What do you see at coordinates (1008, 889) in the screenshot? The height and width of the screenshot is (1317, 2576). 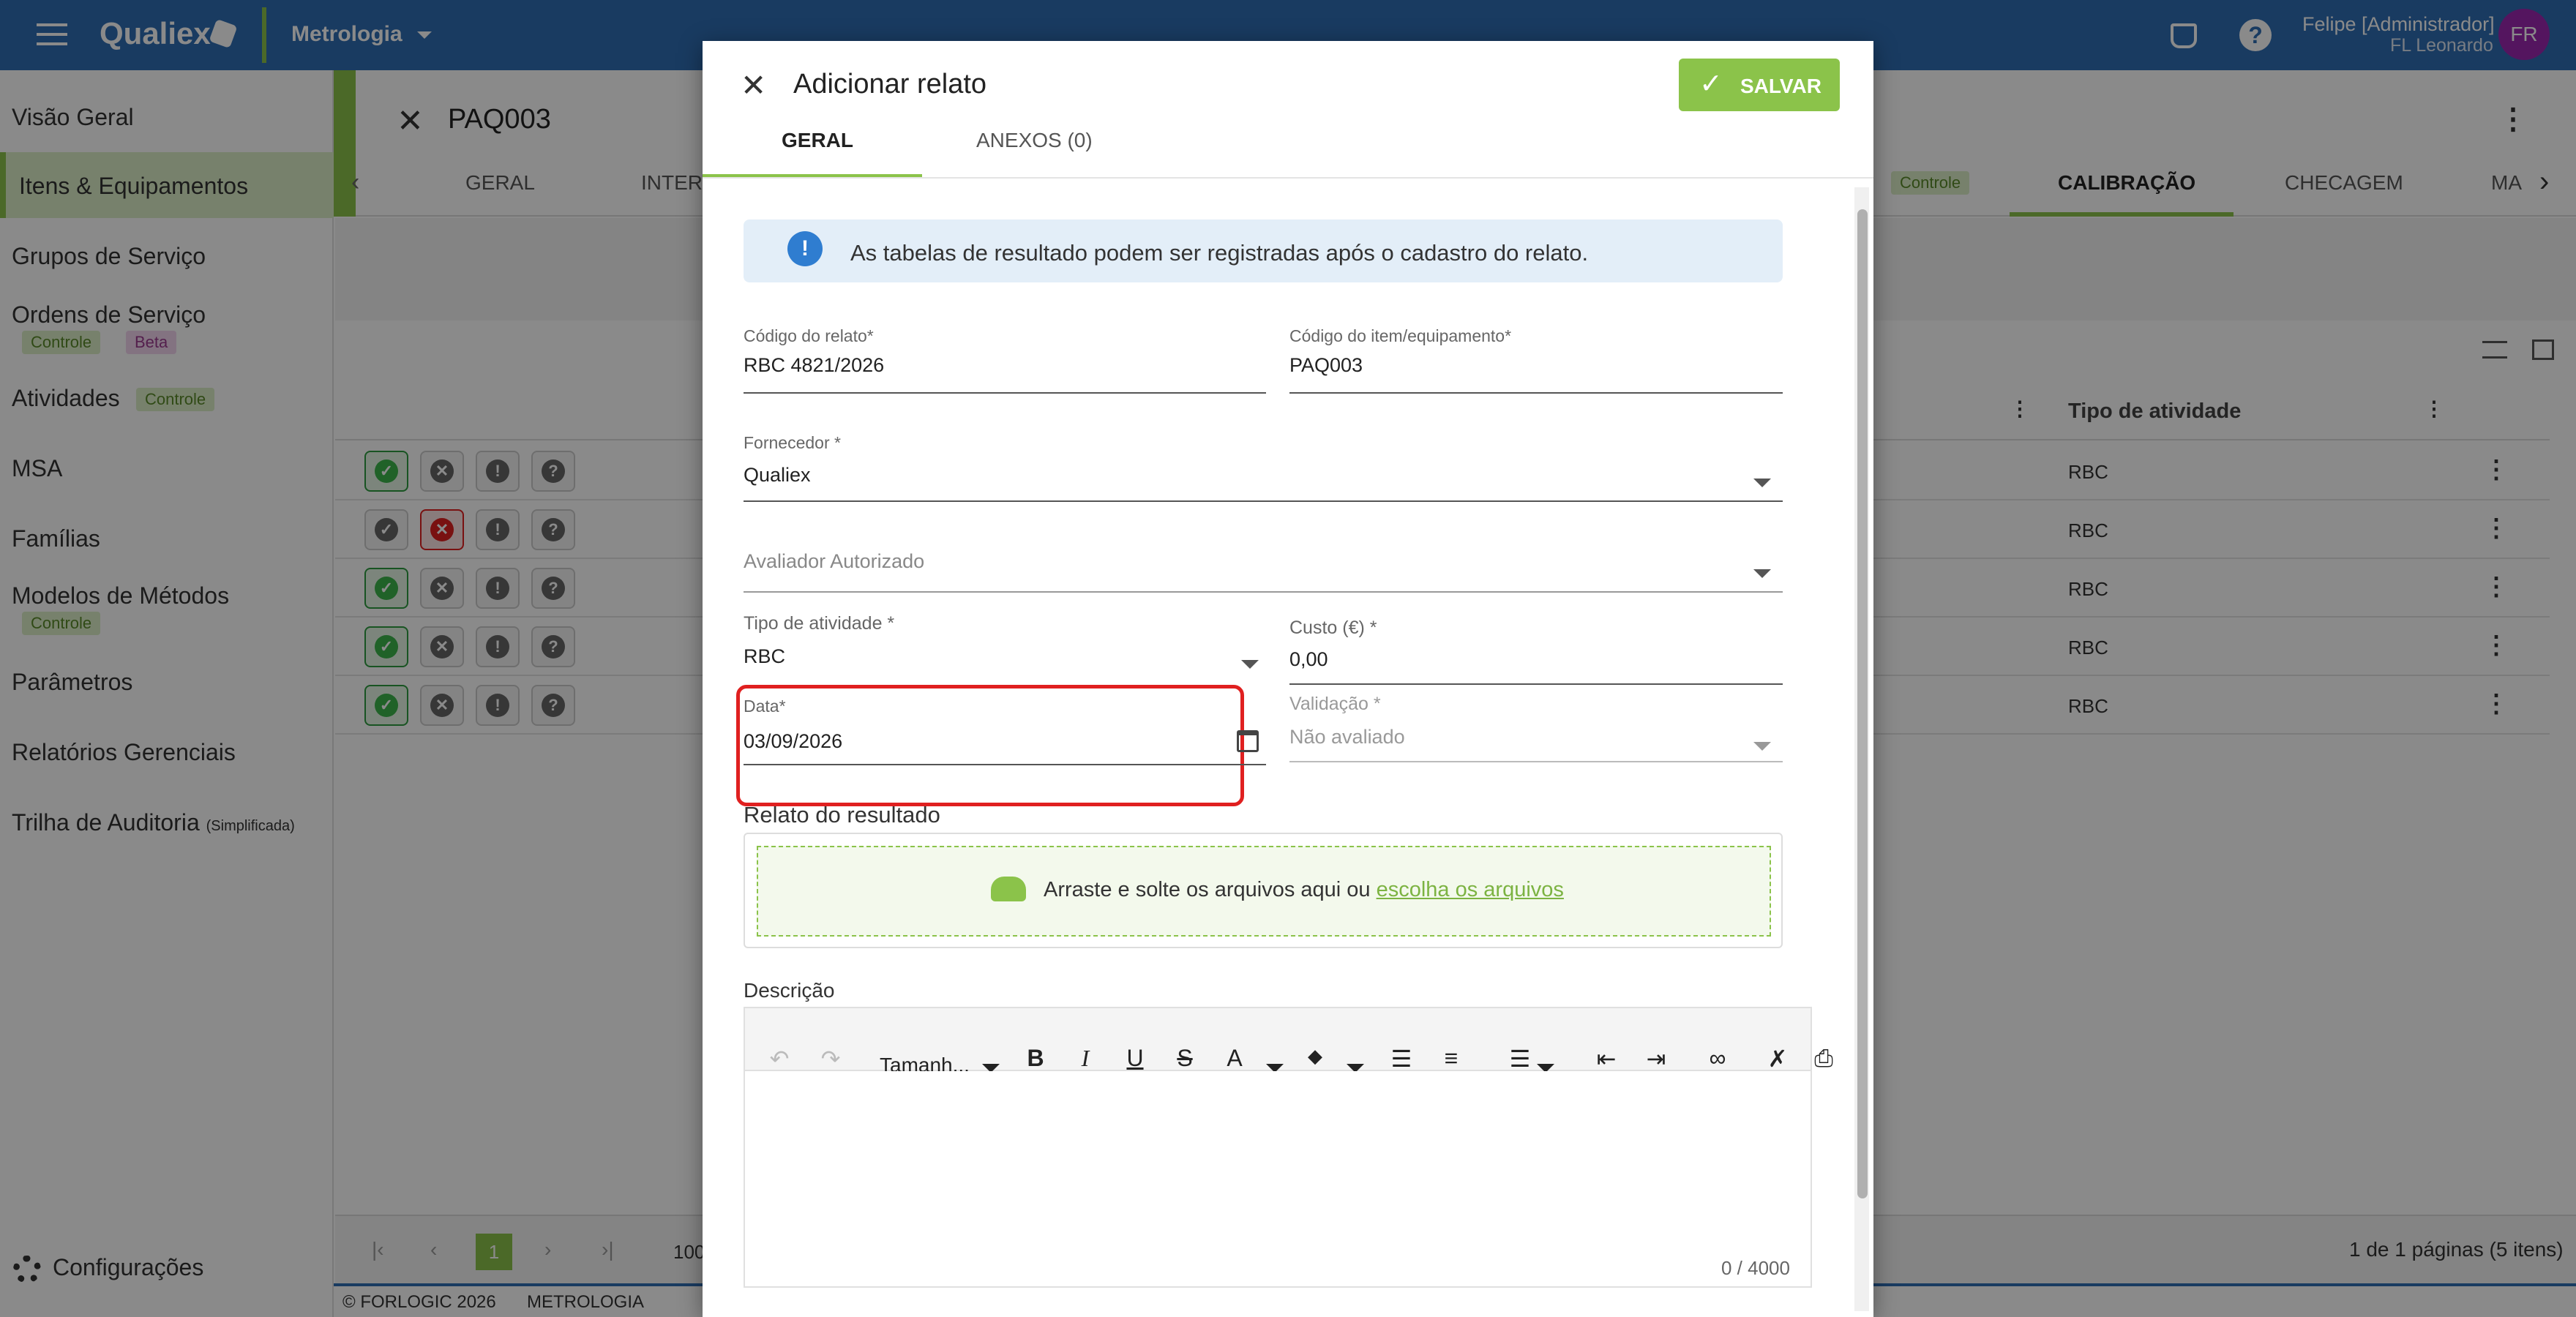 I see `cloud-upload-icon` at bounding box center [1008, 889].